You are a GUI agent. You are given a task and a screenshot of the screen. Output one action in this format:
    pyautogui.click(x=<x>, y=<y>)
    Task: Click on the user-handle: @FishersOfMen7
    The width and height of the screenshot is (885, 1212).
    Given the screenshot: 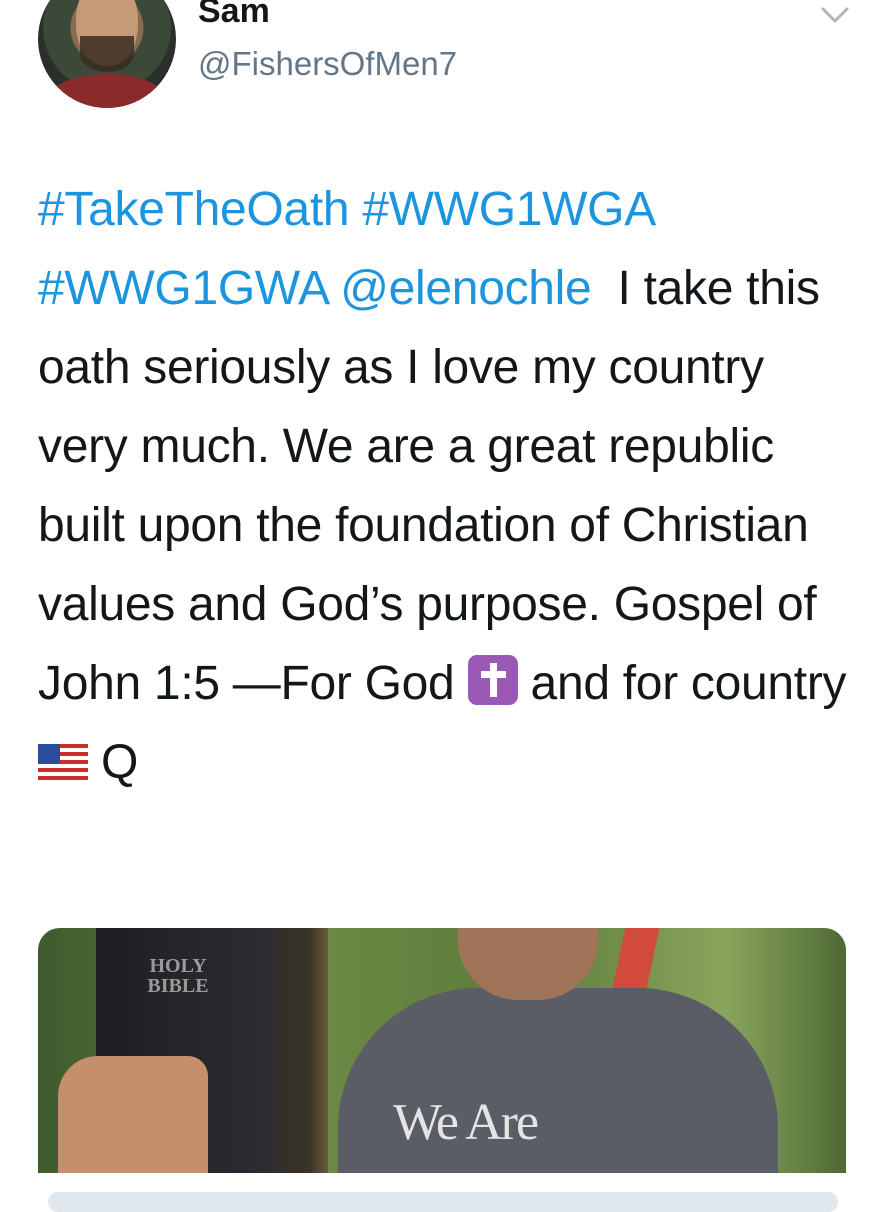 What is the action you would take?
    pyautogui.click(x=327, y=64)
    